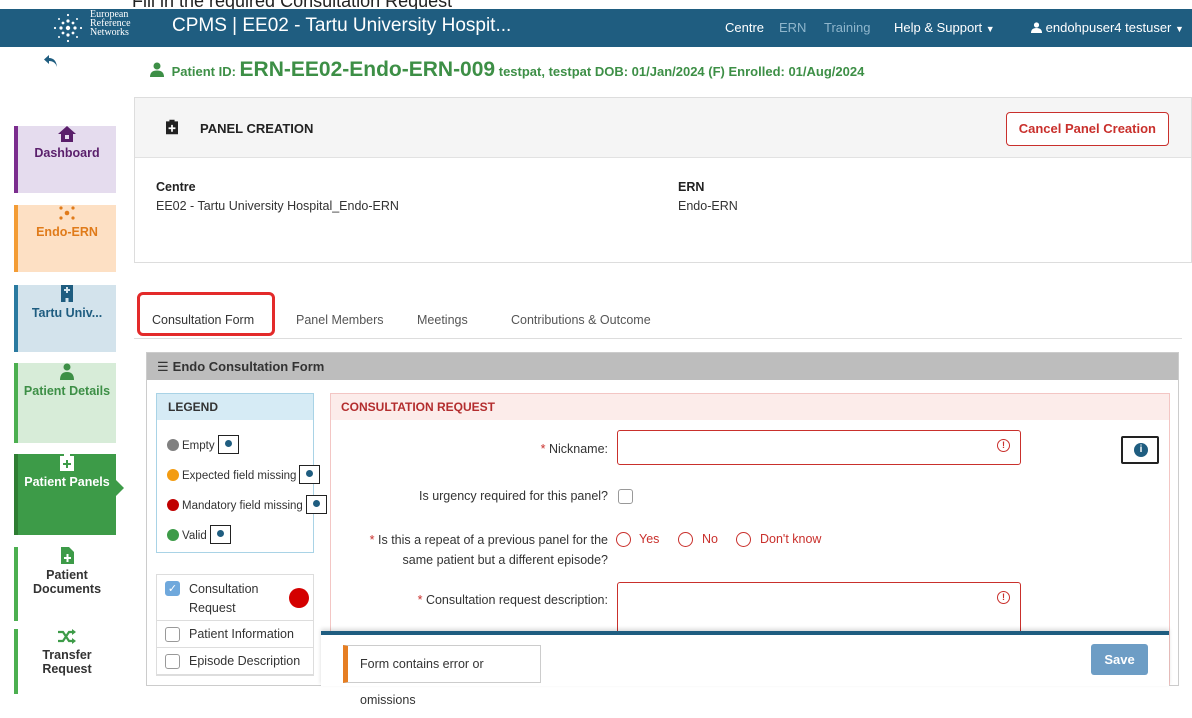 Image resolution: width=1192 pixels, height=718 pixels. Describe the element at coordinates (257, 128) in the screenshot. I see `panel-creation-title: PANEL CREATION` at that location.